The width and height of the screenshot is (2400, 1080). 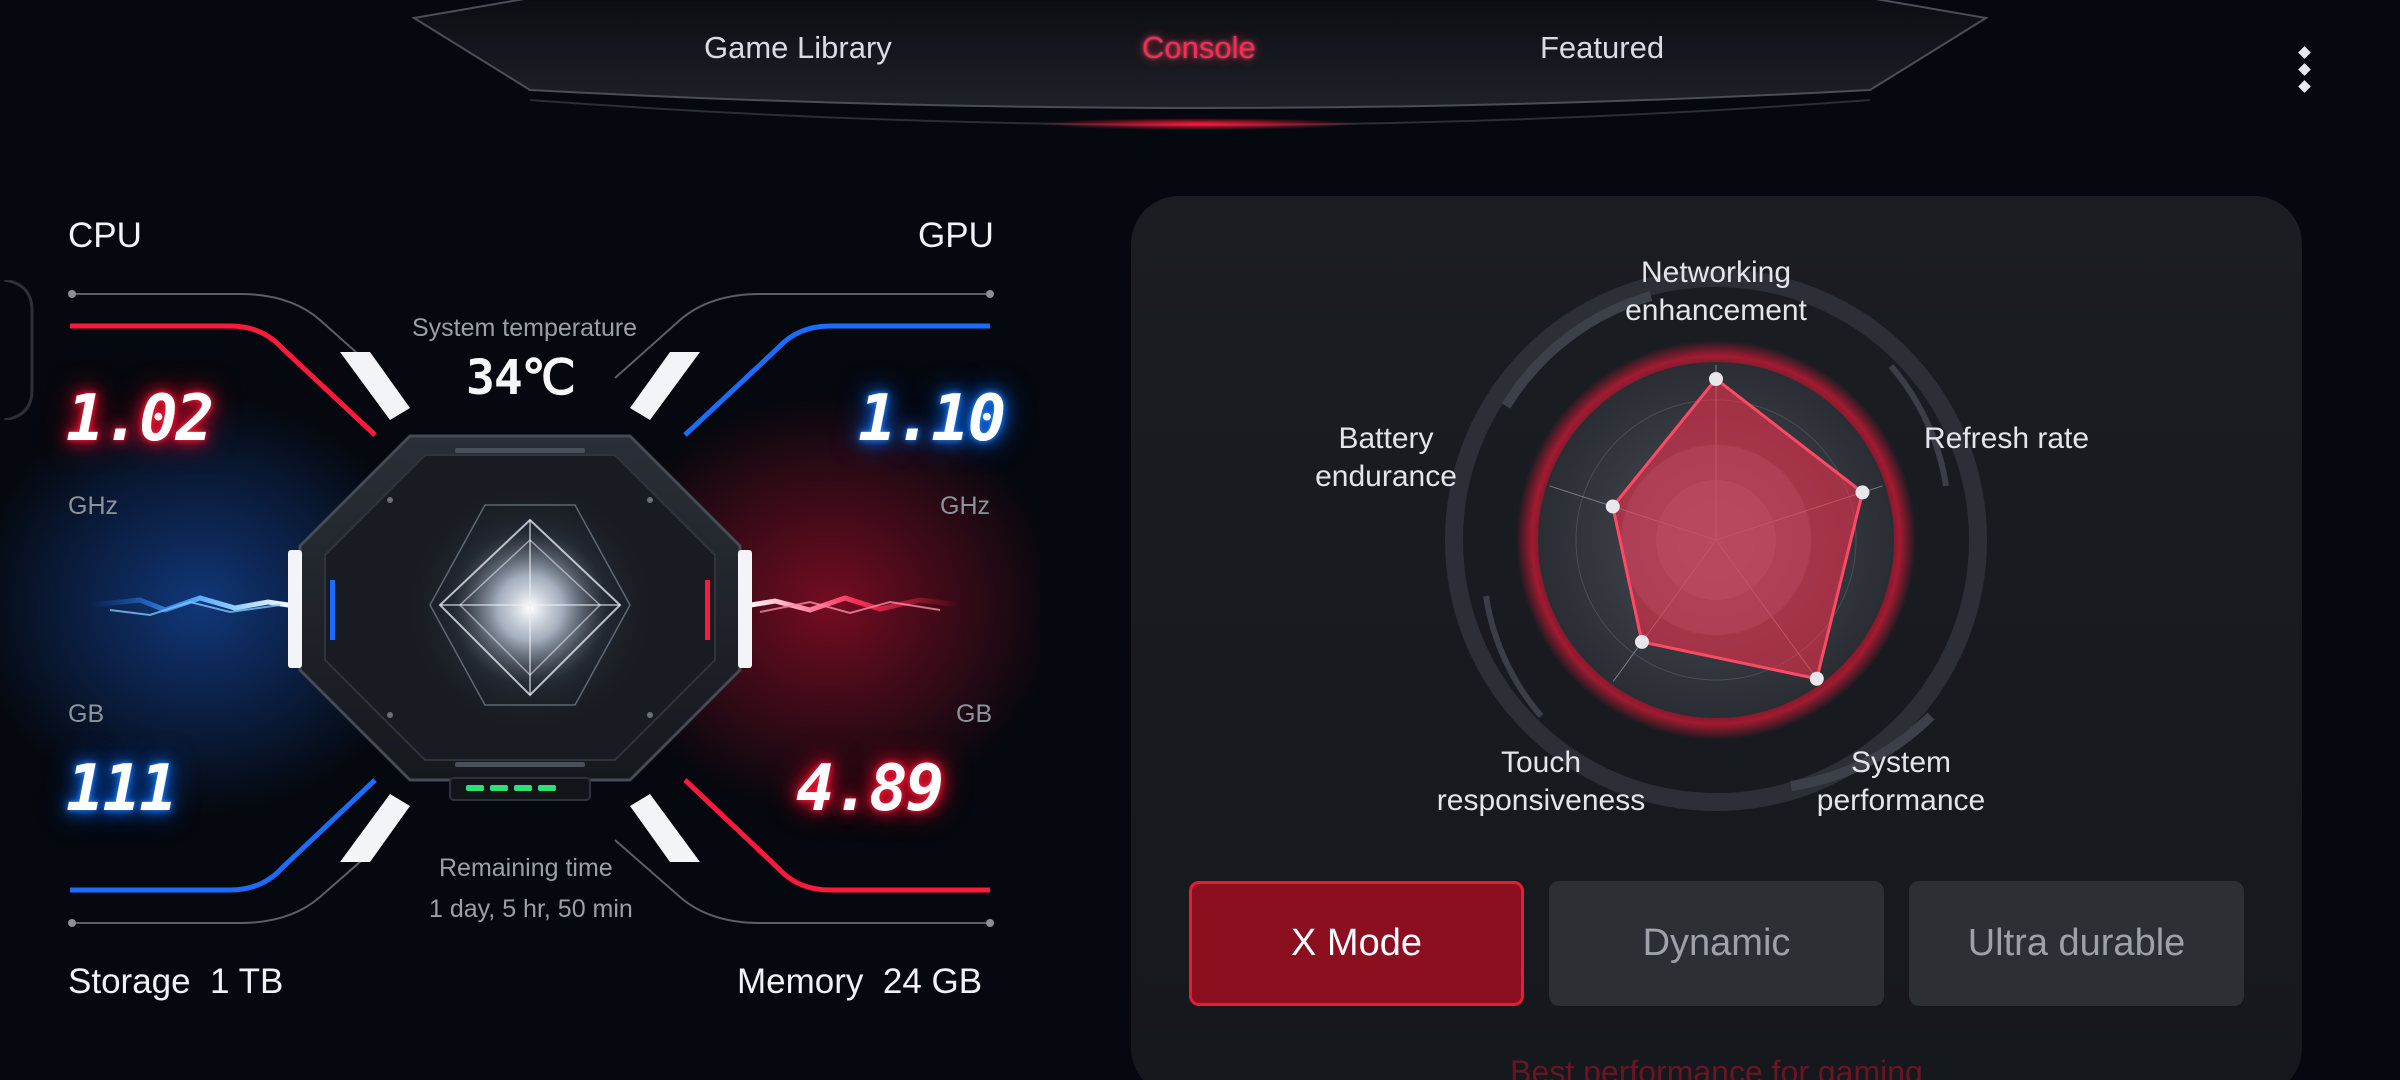 What do you see at coordinates (1386, 457) in the screenshot?
I see `axis-label-battery-endurance: Battery endurance` at bounding box center [1386, 457].